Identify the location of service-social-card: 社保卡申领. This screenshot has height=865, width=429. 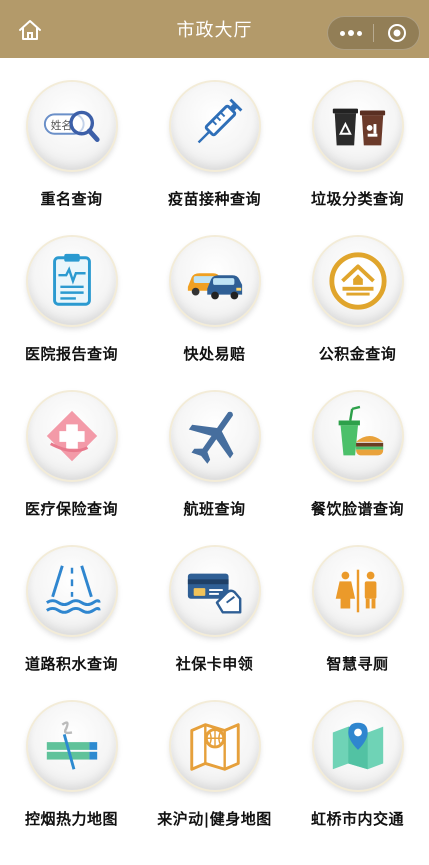
(214, 600).